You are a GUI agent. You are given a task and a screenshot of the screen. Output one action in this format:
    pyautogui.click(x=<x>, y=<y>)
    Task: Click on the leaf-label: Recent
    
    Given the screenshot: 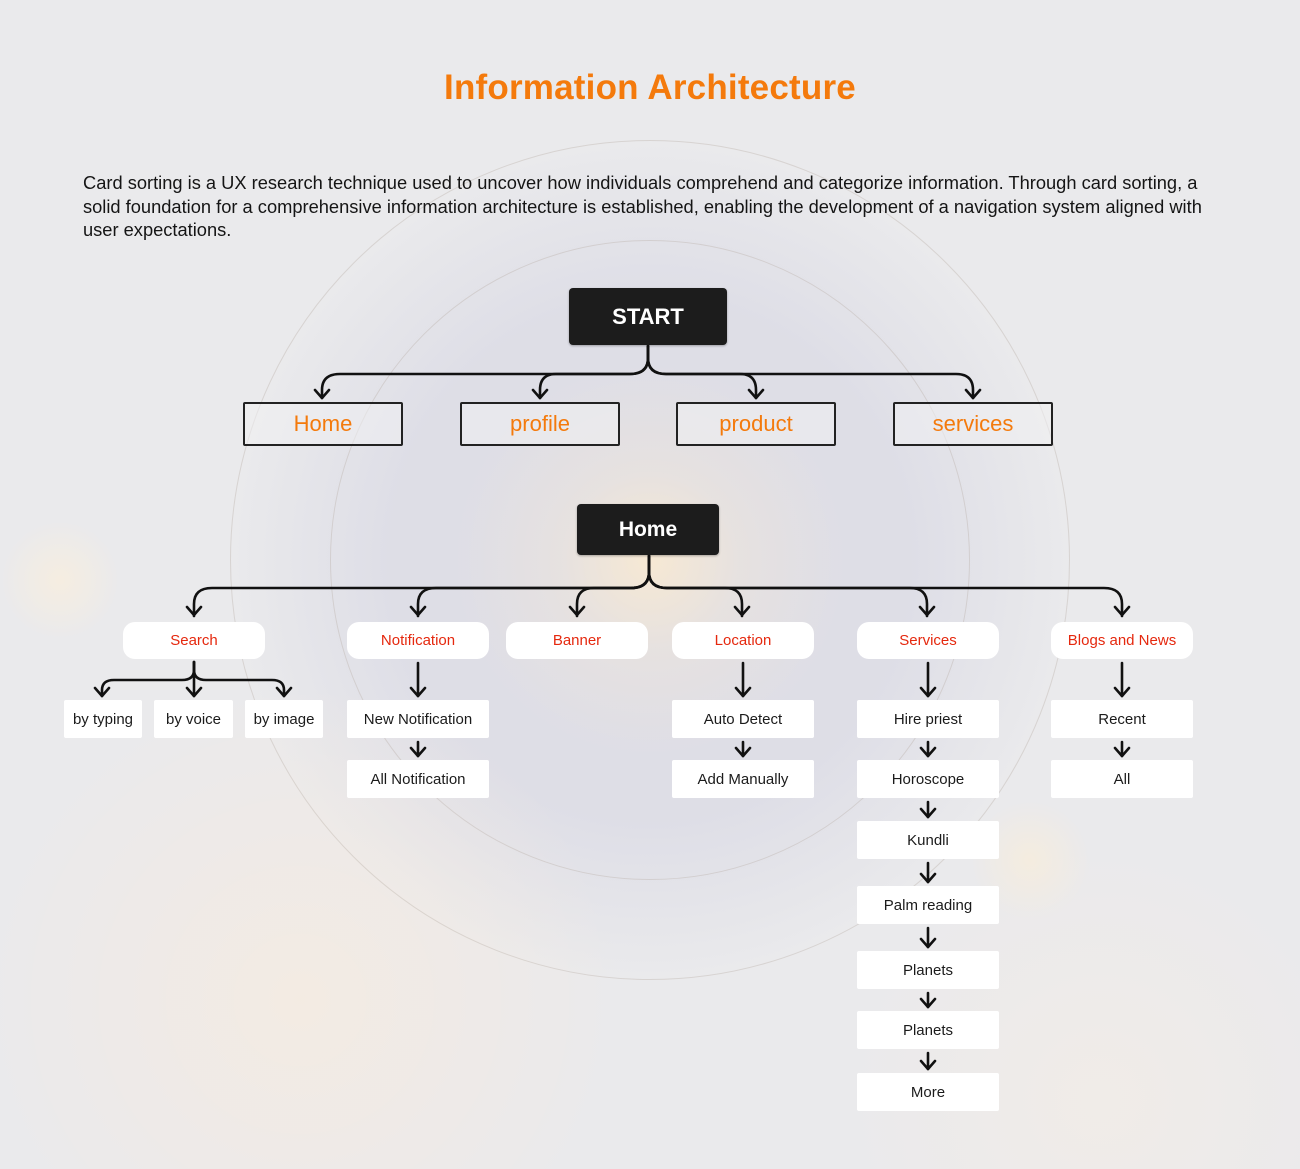 What is the action you would take?
    pyautogui.click(x=1122, y=719)
    